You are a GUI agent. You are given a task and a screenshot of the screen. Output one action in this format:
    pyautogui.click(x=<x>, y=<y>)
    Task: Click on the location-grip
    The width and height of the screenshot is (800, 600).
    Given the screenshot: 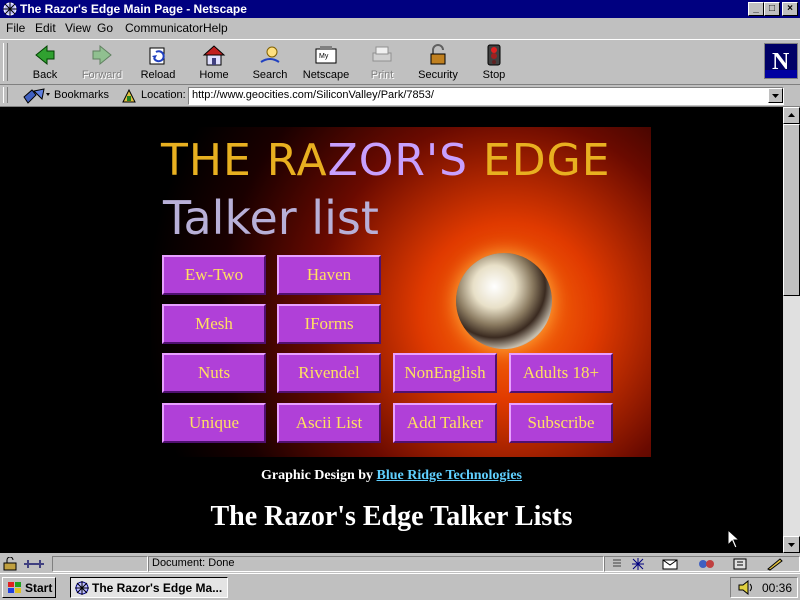 What is the action you would take?
    pyautogui.click(x=5, y=95)
    